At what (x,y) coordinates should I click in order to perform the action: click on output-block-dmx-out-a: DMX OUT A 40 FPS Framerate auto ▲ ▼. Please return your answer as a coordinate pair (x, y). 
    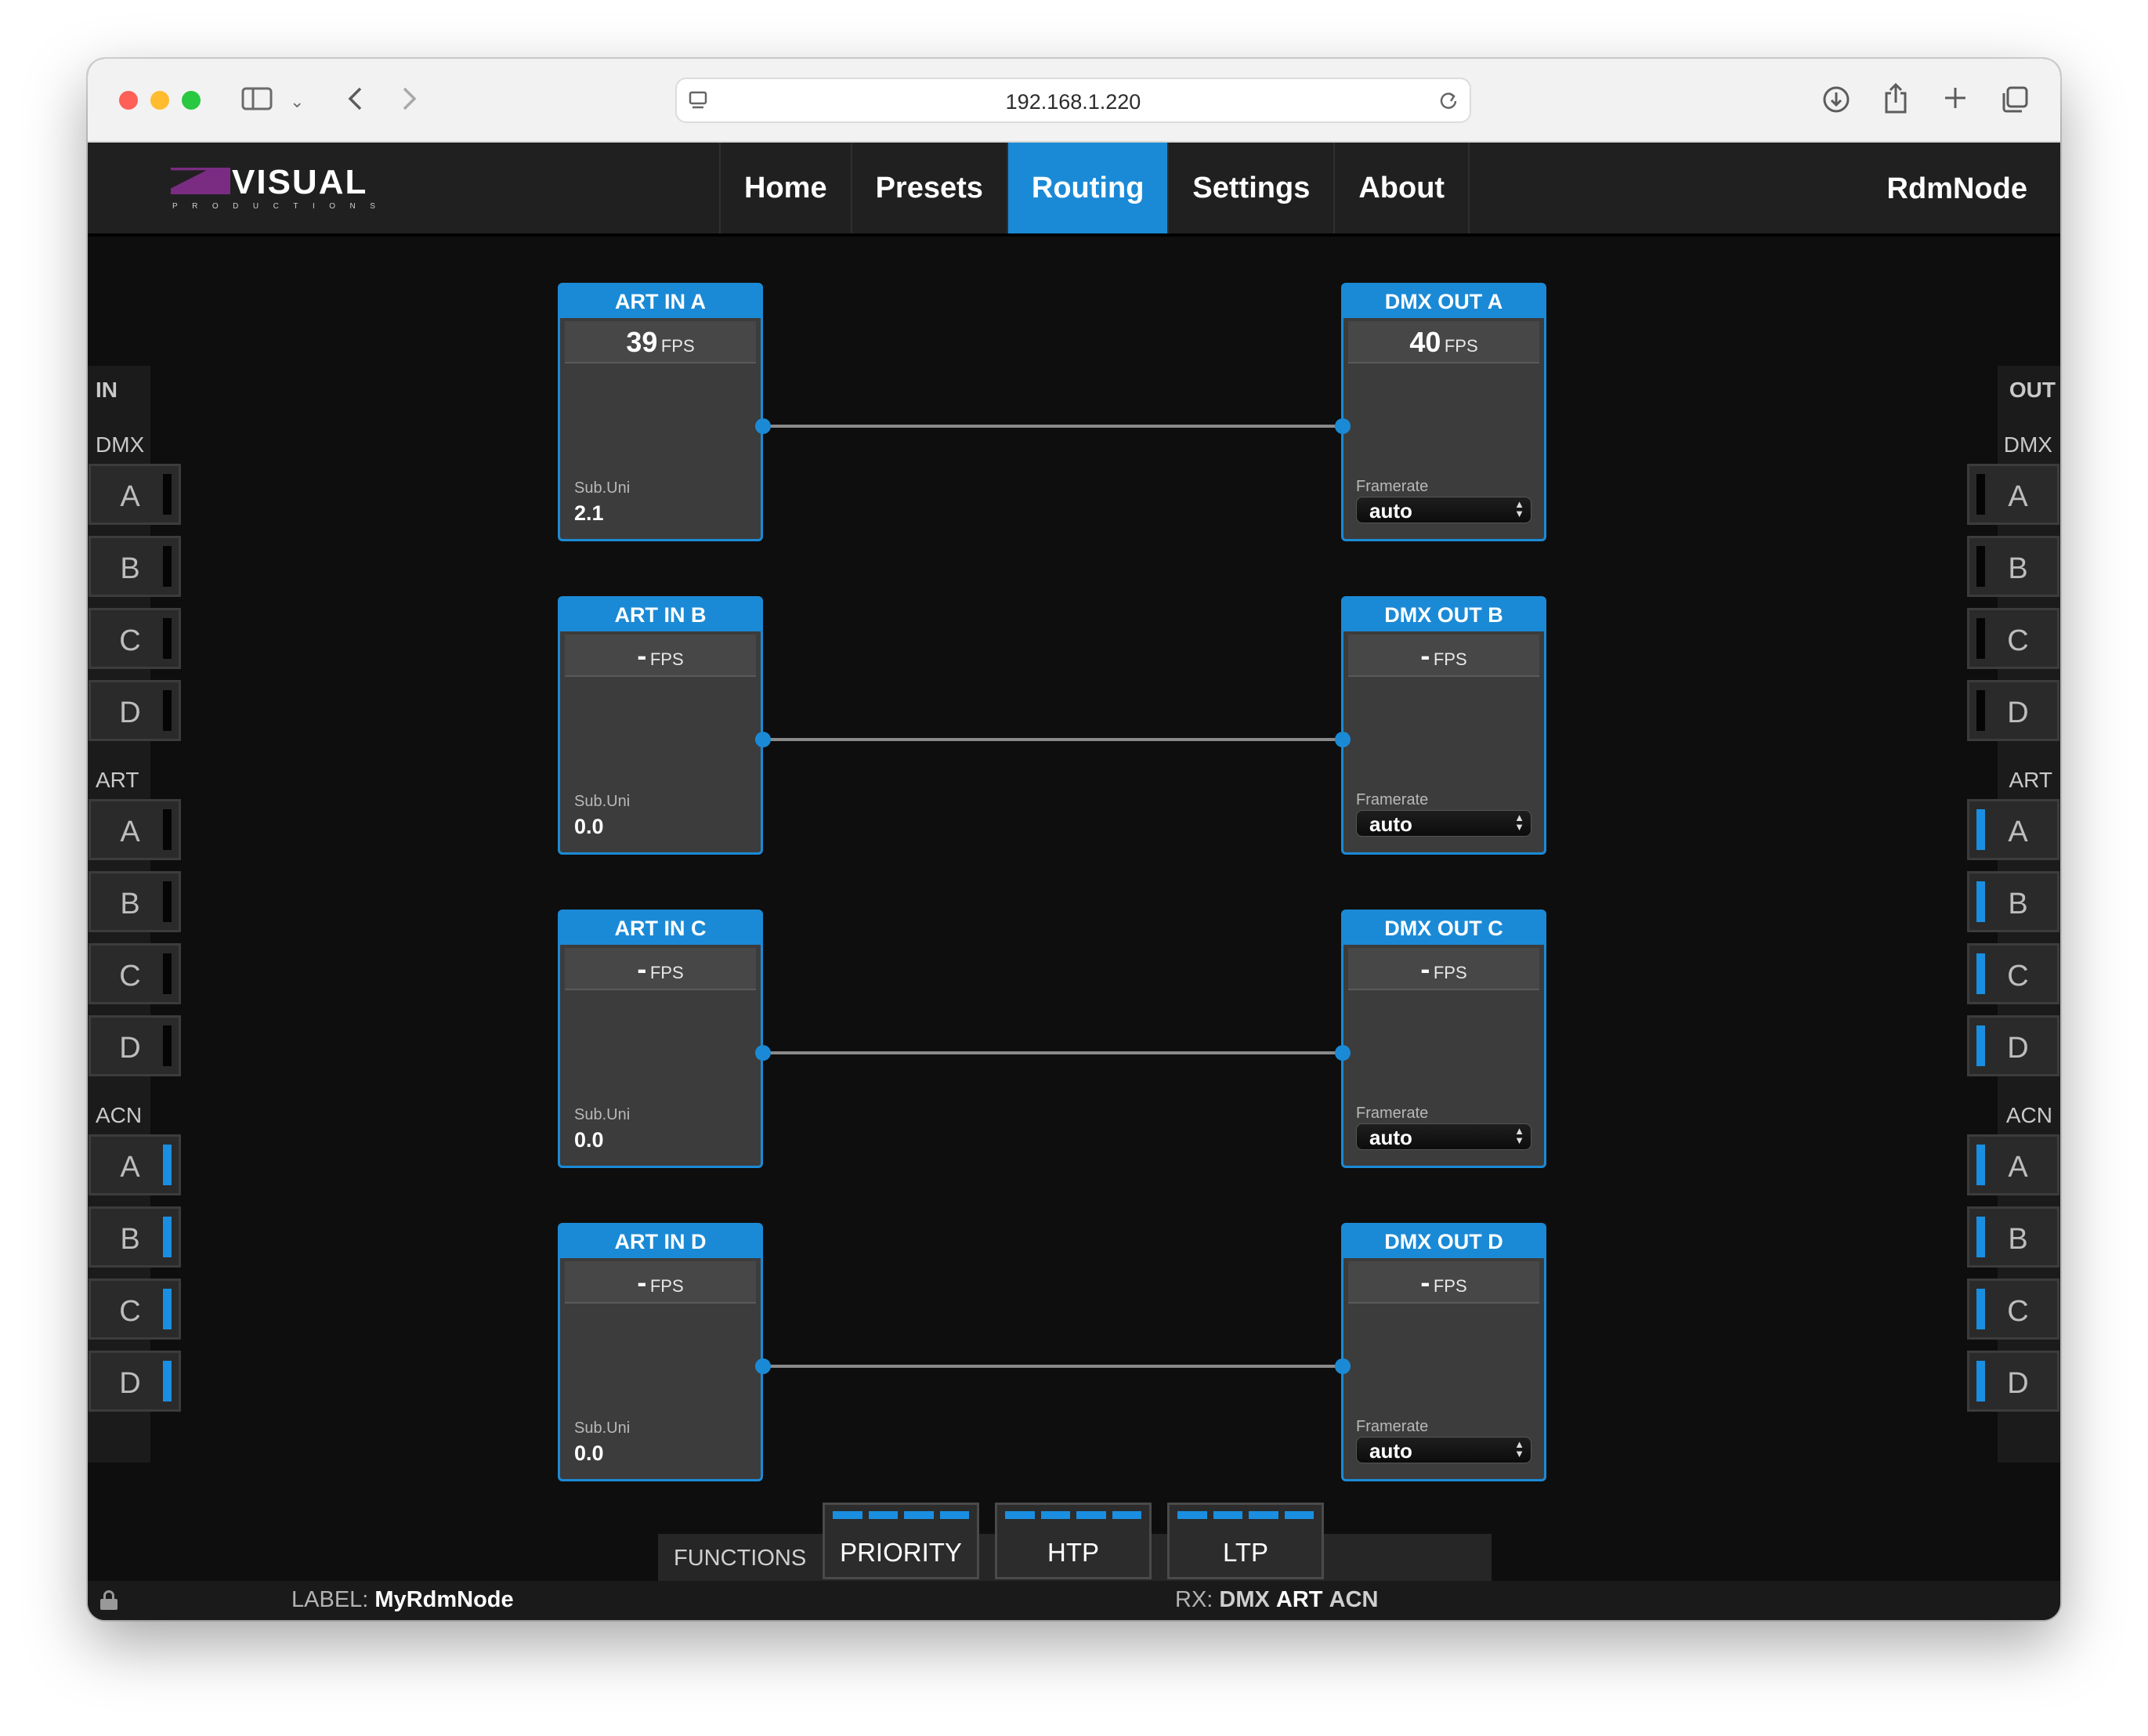
    Looking at the image, I should click on (1443, 412).